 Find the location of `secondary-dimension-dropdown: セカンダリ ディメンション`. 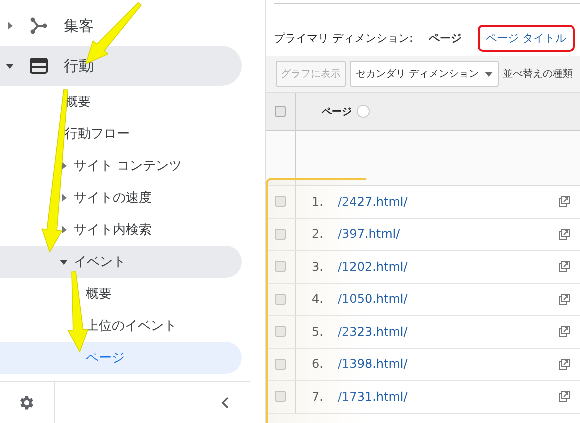

secondary-dimension-dropdown: セカンダリ ディメンション is located at coordinates (425, 74).